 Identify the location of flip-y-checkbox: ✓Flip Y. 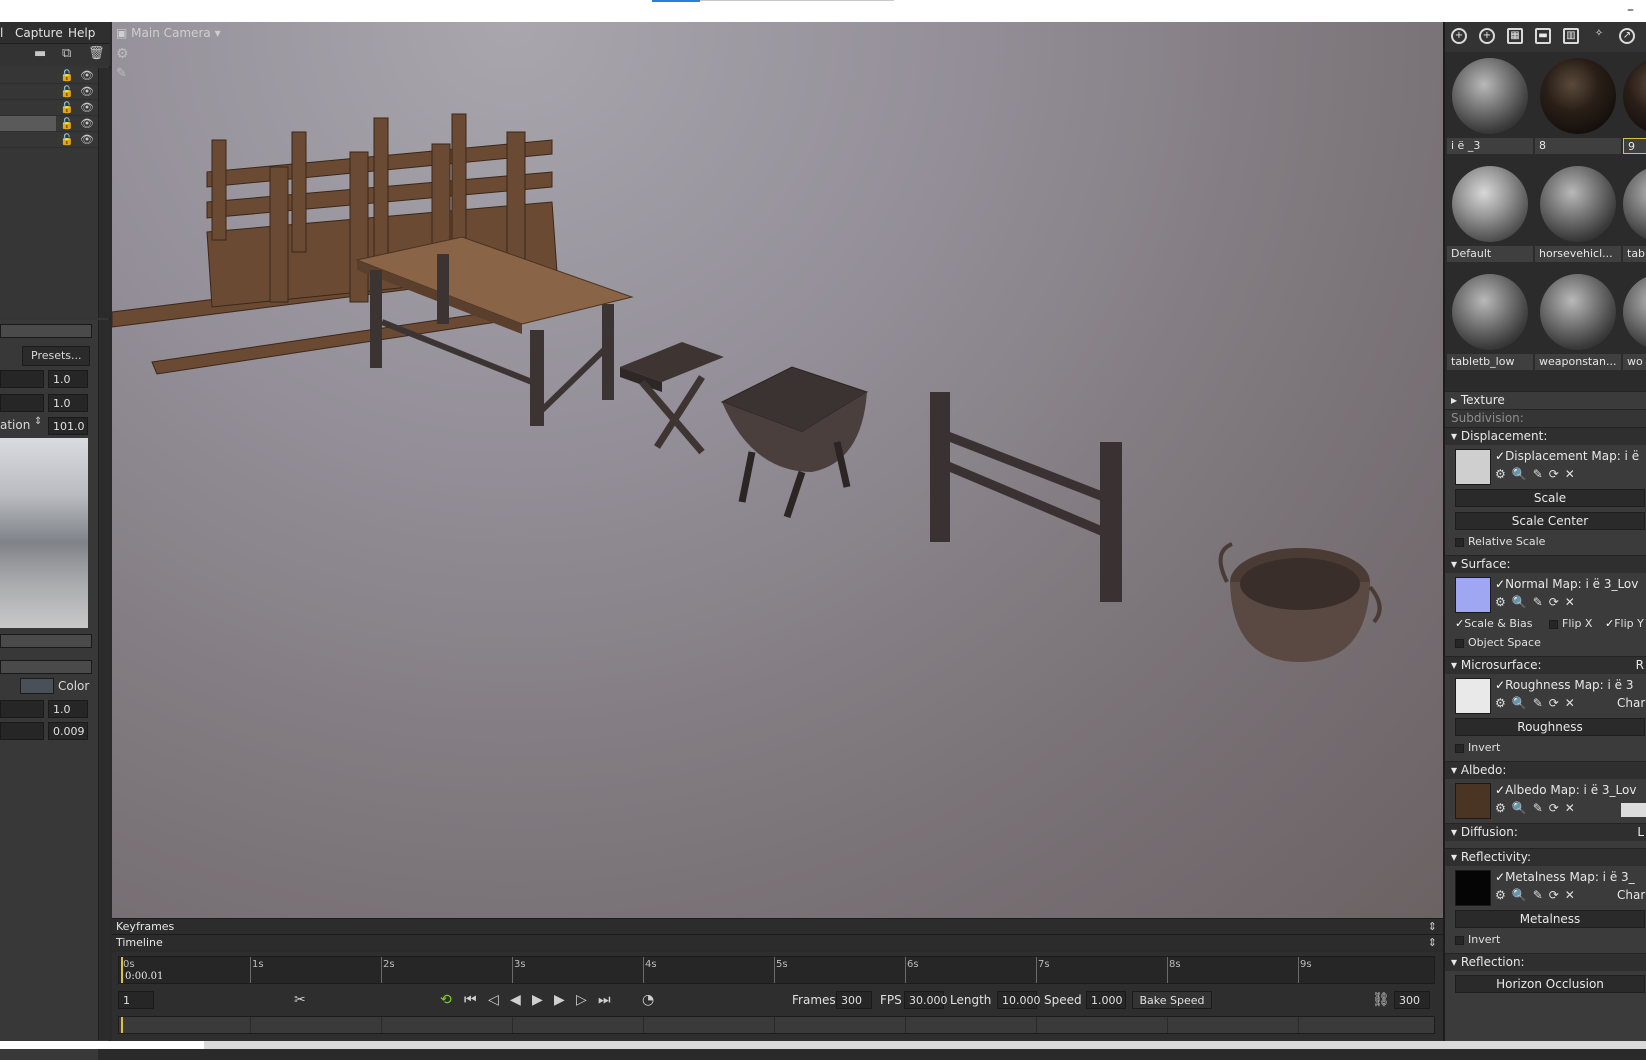
(1624, 623).